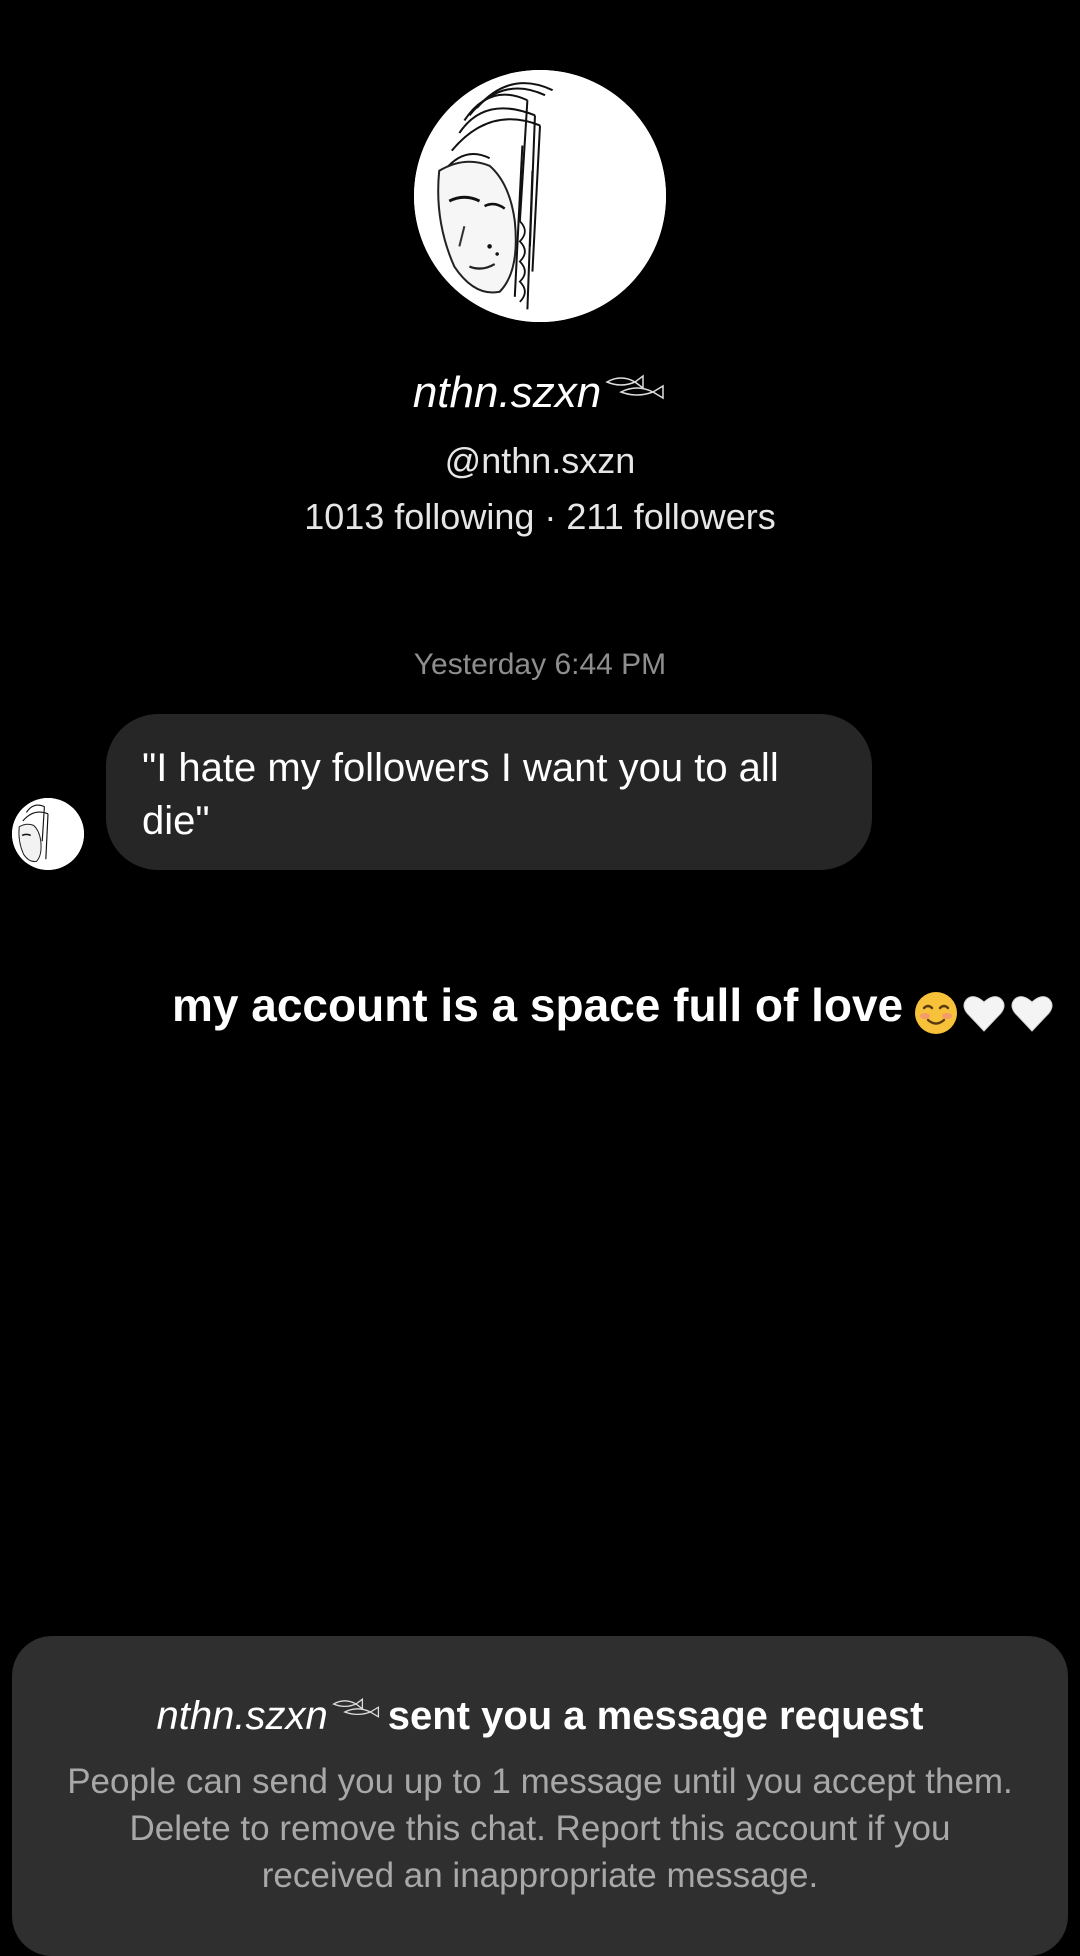 The height and width of the screenshot is (1956, 1080). I want to click on message-timestamp: Yesterday 6:44 PM, so click(540, 664).